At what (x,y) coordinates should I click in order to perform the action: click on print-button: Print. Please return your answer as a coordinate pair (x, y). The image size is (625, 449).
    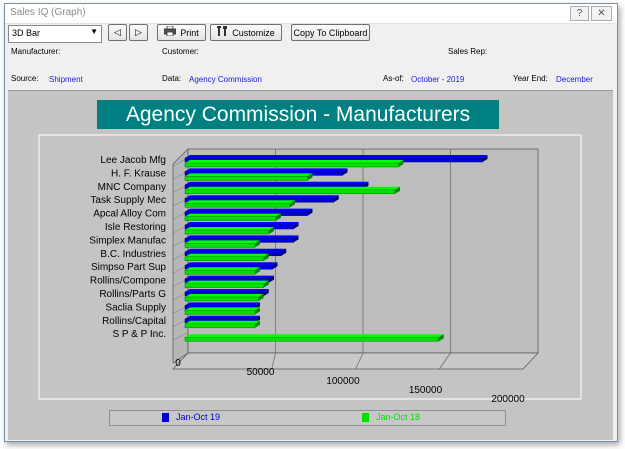
    Looking at the image, I should click on (181, 32).